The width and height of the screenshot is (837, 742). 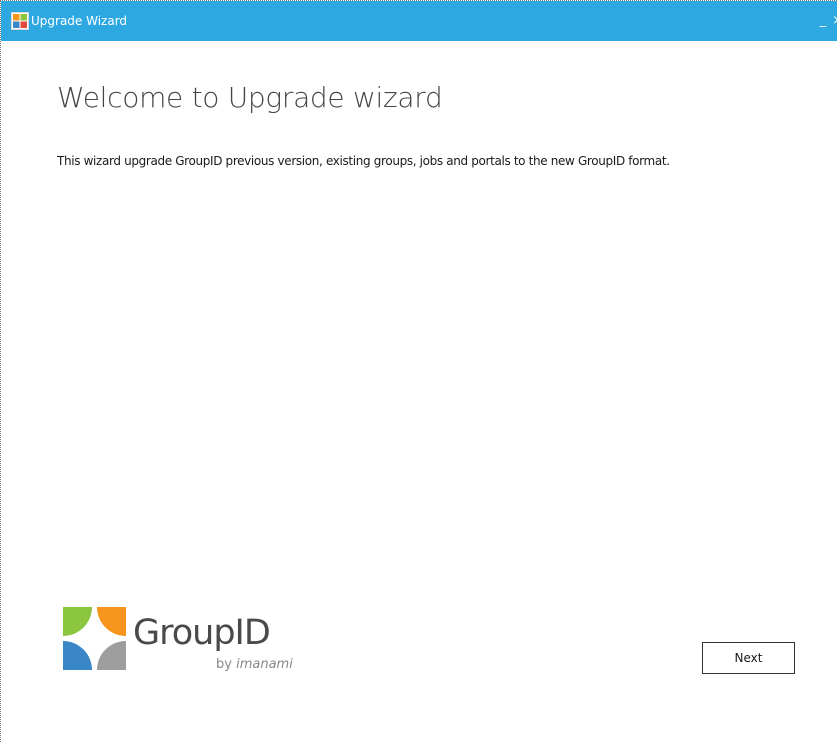 I want to click on close-icon: ×, so click(x=834, y=21).